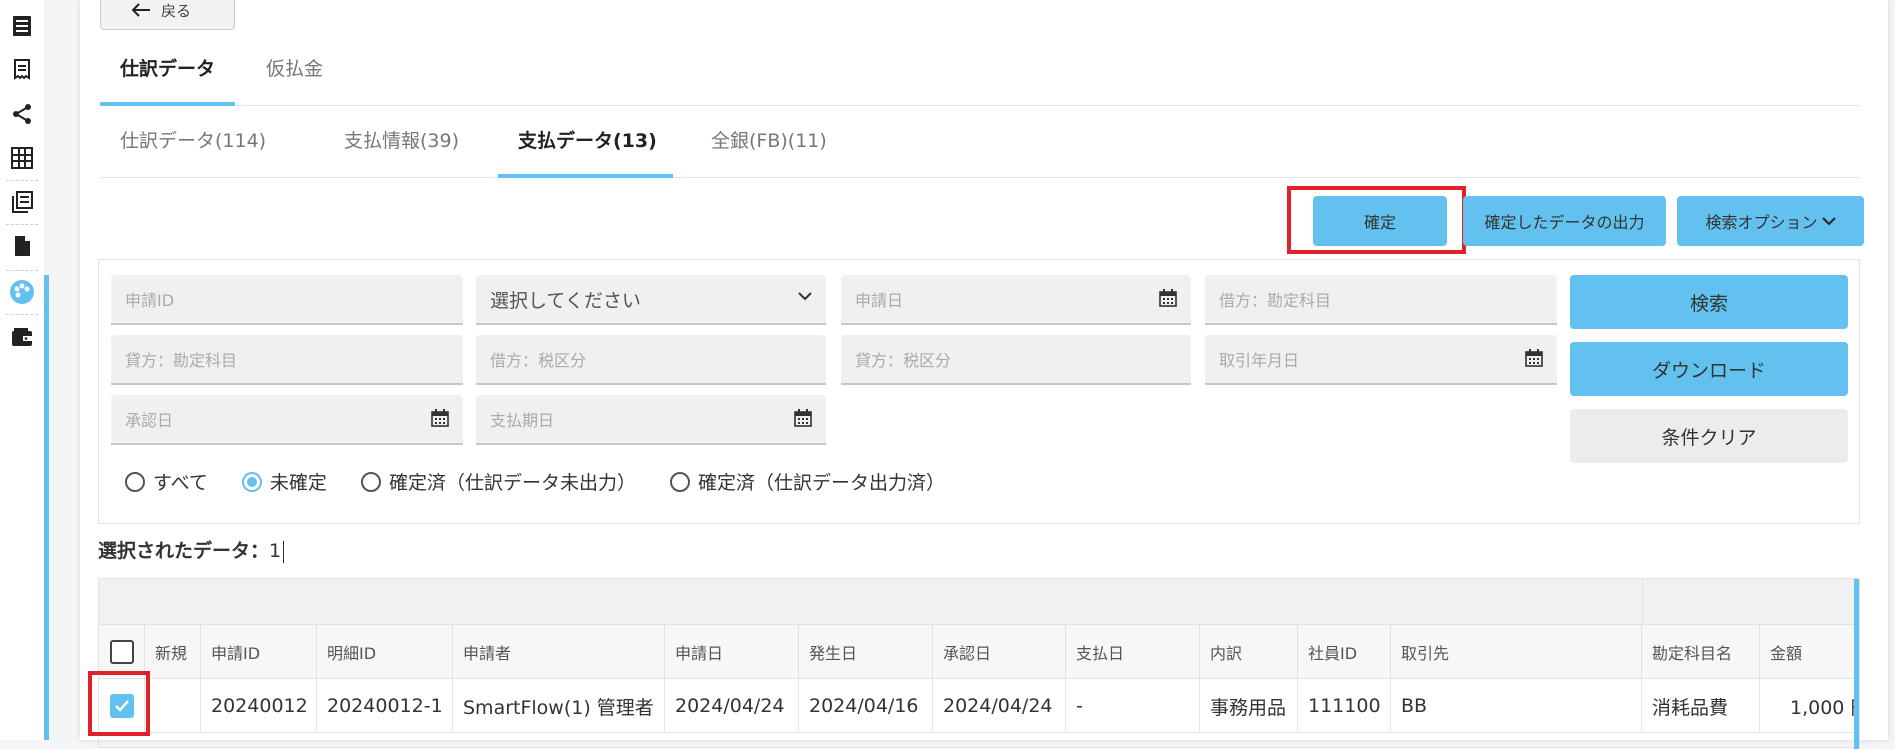 The image size is (1895, 749). Describe the element at coordinates (251, 481) in the screenshot. I see `radio-circle-selected` at that location.